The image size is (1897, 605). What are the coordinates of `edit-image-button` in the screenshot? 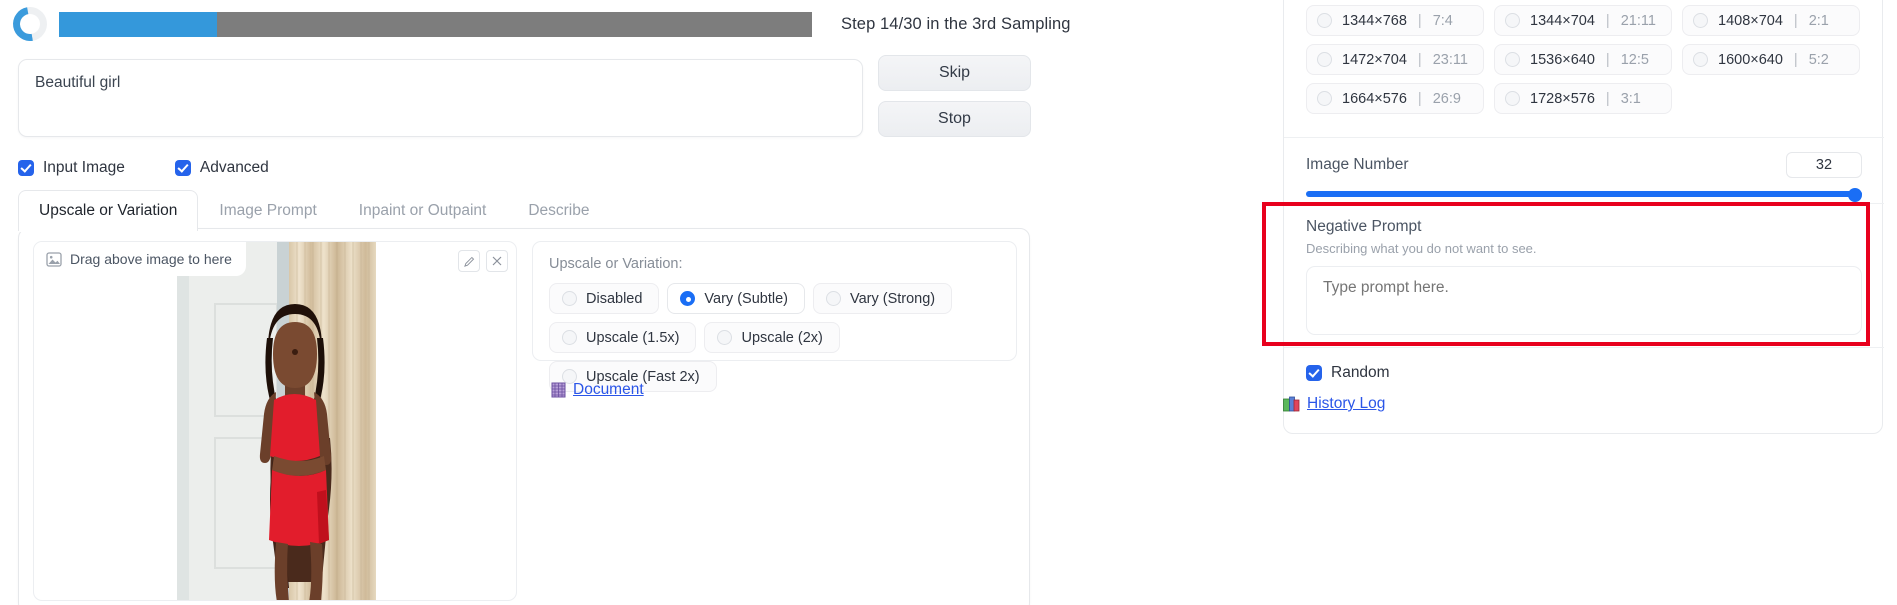 It's located at (469, 261).